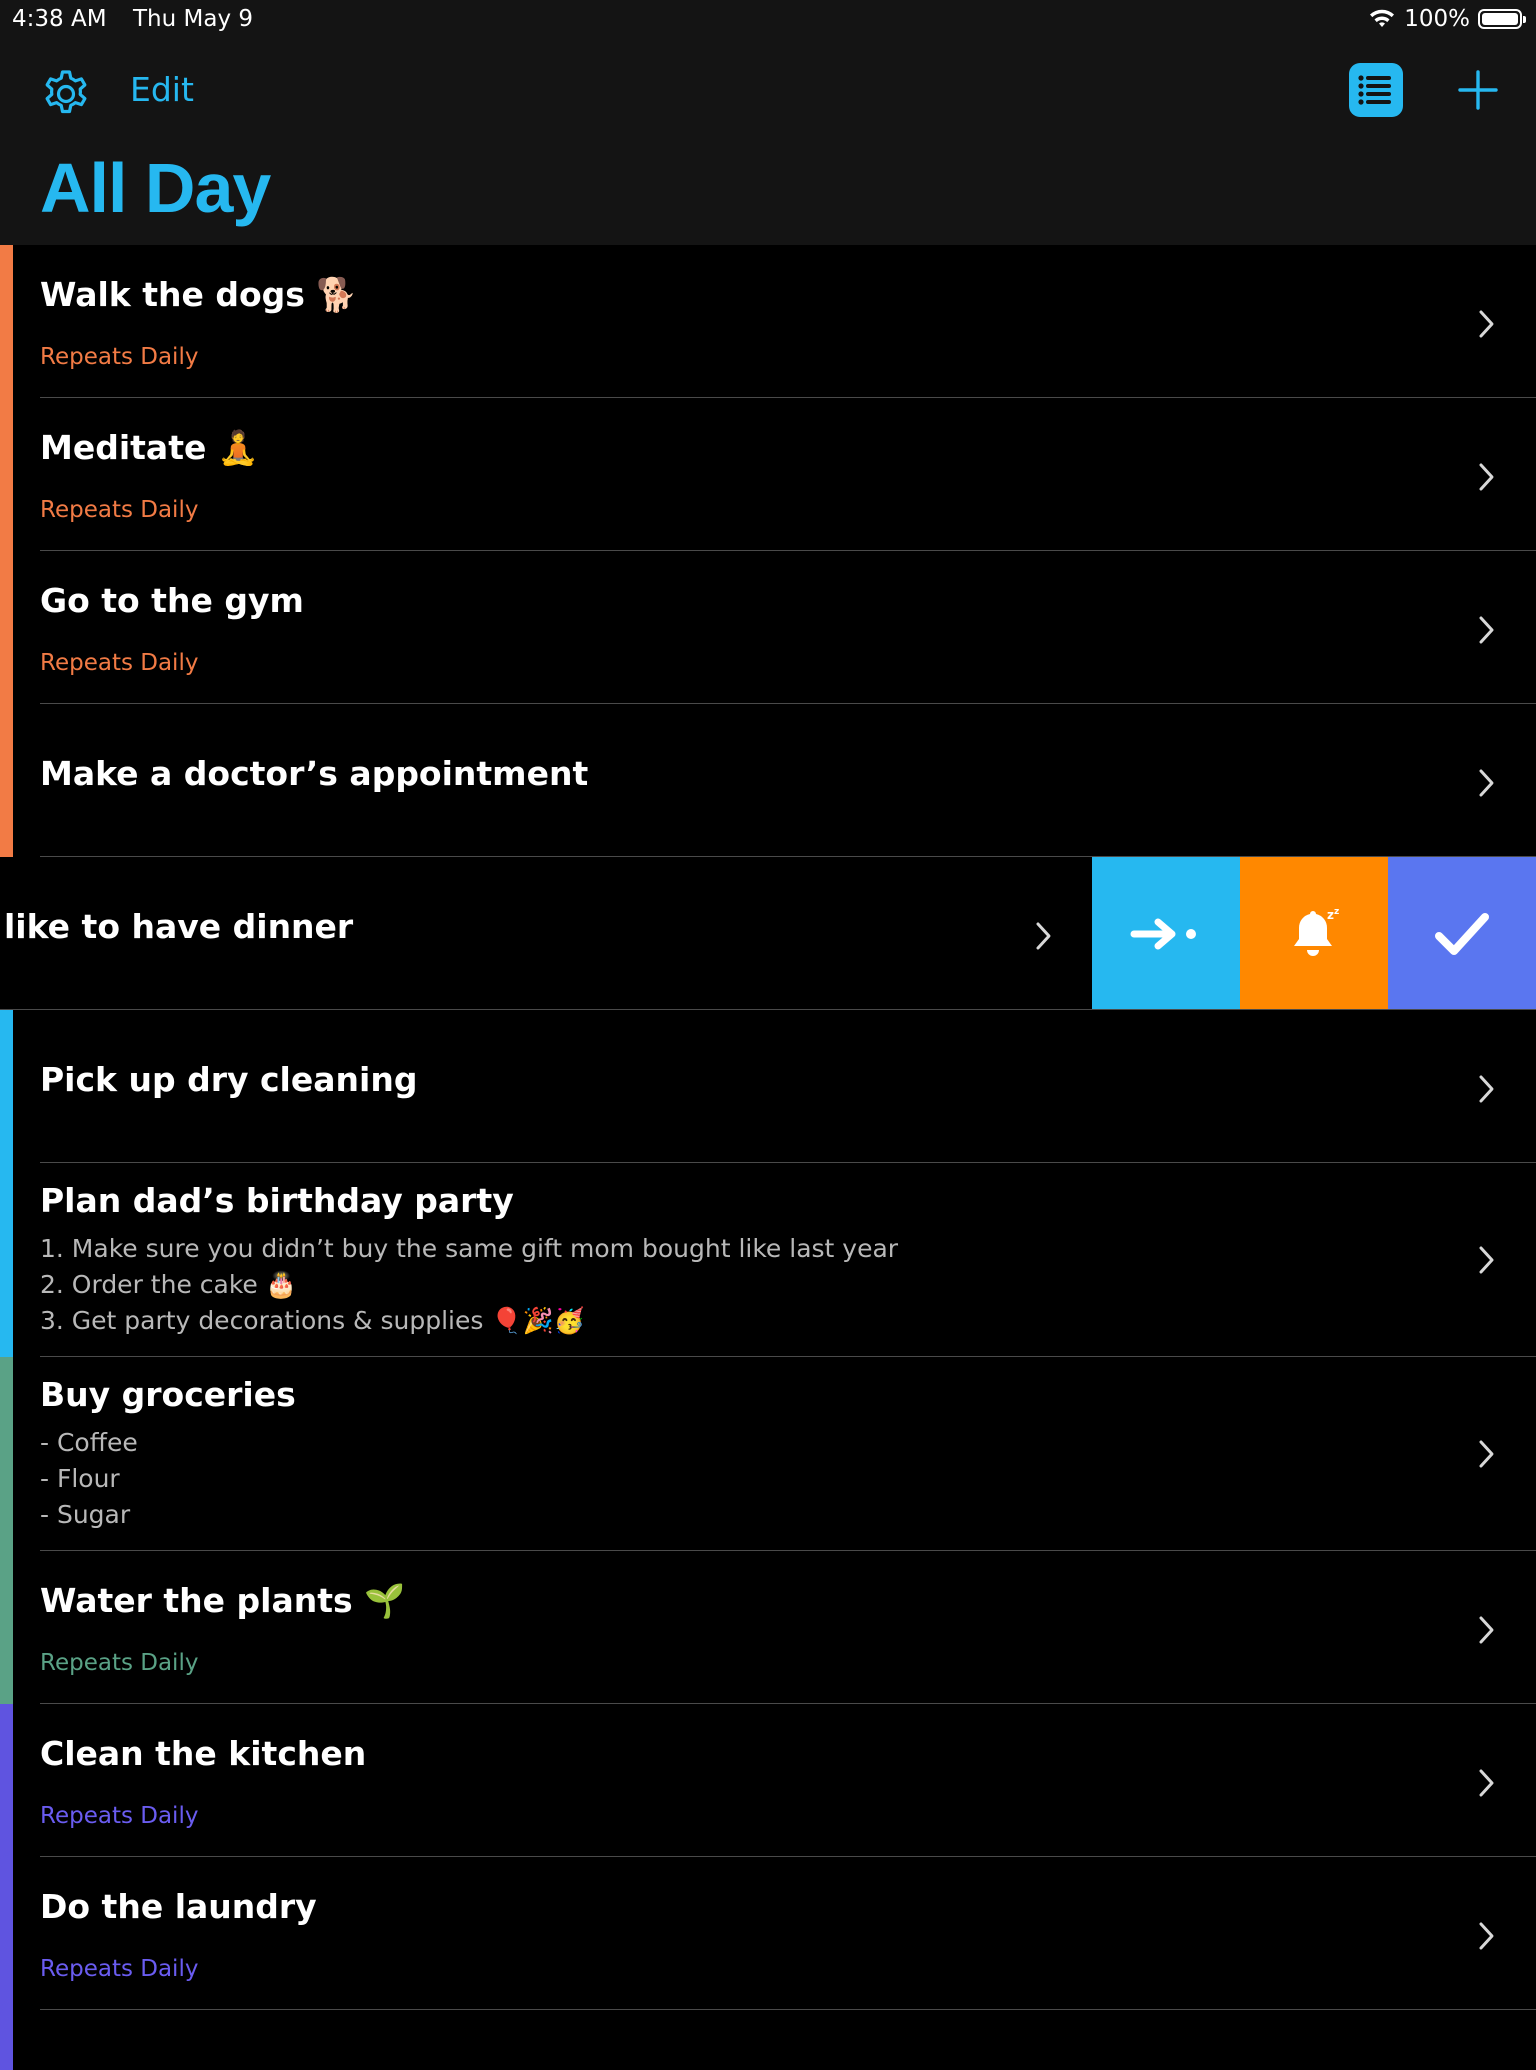  Describe the element at coordinates (1437, 19) in the screenshot. I see `battery-percent: 100%` at that location.